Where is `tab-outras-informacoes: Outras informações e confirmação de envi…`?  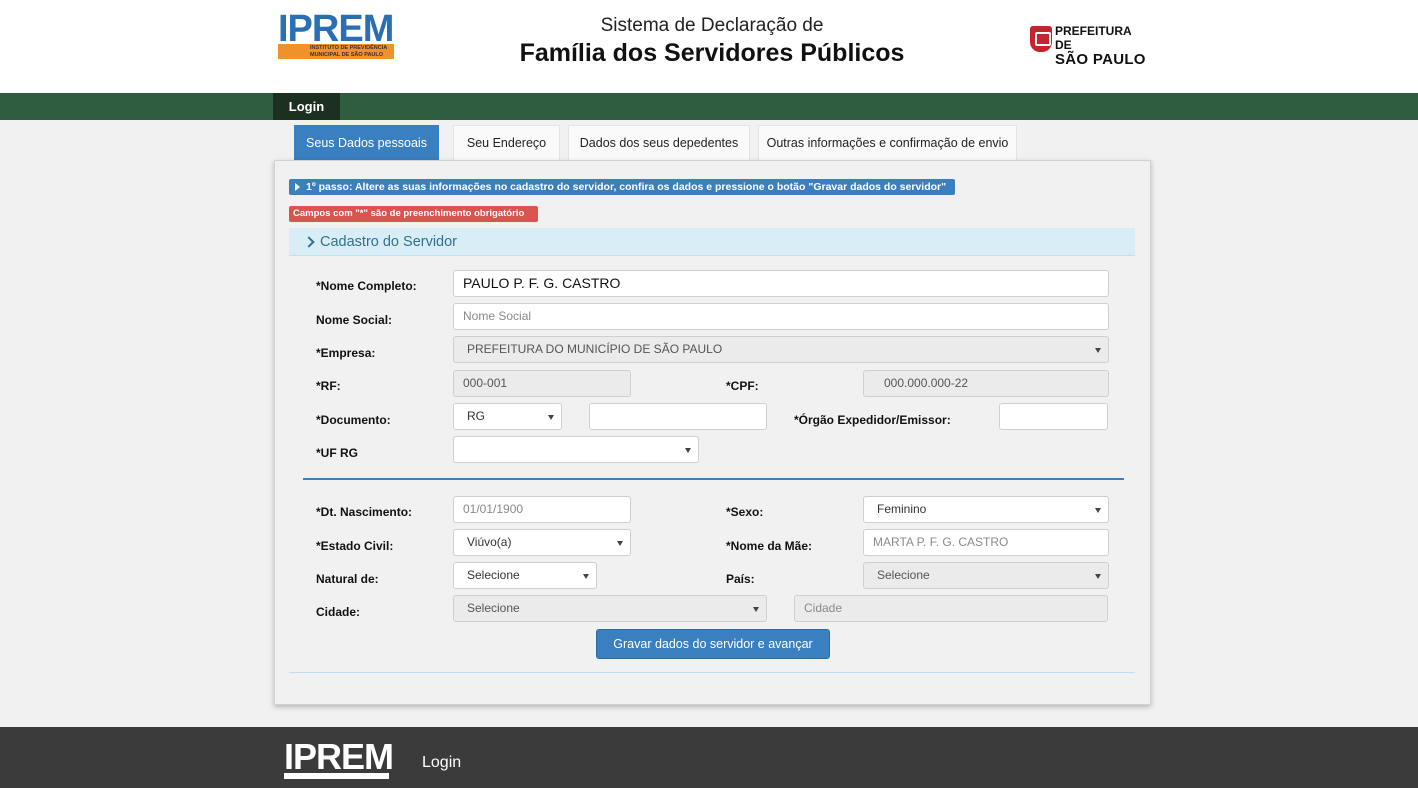
tab-outras-informacoes: Outras informações e confirmação de envi… is located at coordinates (887, 142).